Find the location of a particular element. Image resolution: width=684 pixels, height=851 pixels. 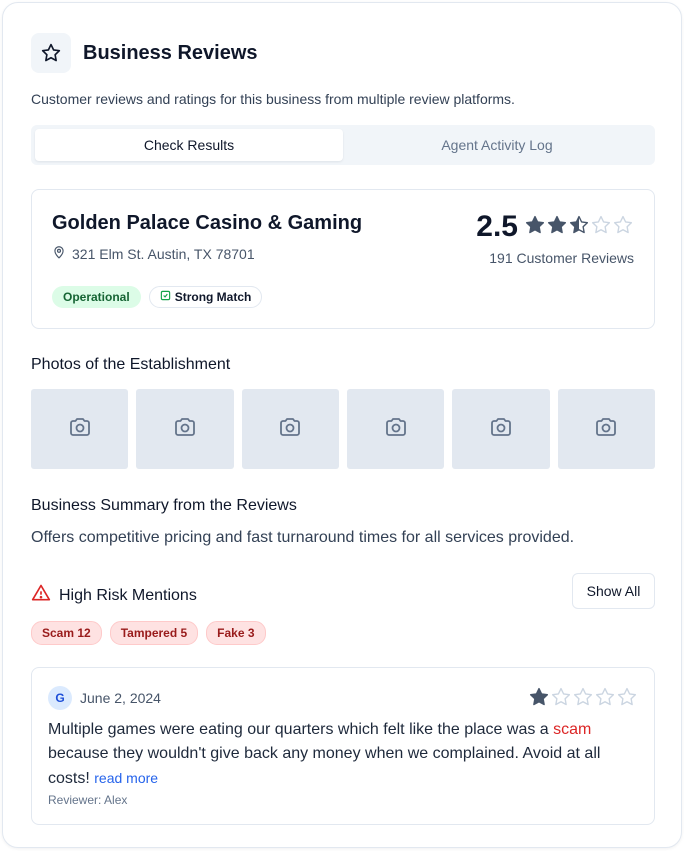

warning-triangle-icon is located at coordinates (41, 595).